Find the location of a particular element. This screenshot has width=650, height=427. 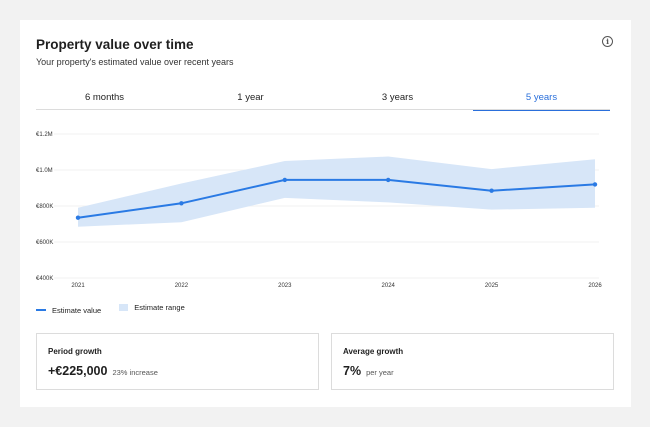

period-growth-card: Period growth +€225,000 23% increase is located at coordinates (177, 361).